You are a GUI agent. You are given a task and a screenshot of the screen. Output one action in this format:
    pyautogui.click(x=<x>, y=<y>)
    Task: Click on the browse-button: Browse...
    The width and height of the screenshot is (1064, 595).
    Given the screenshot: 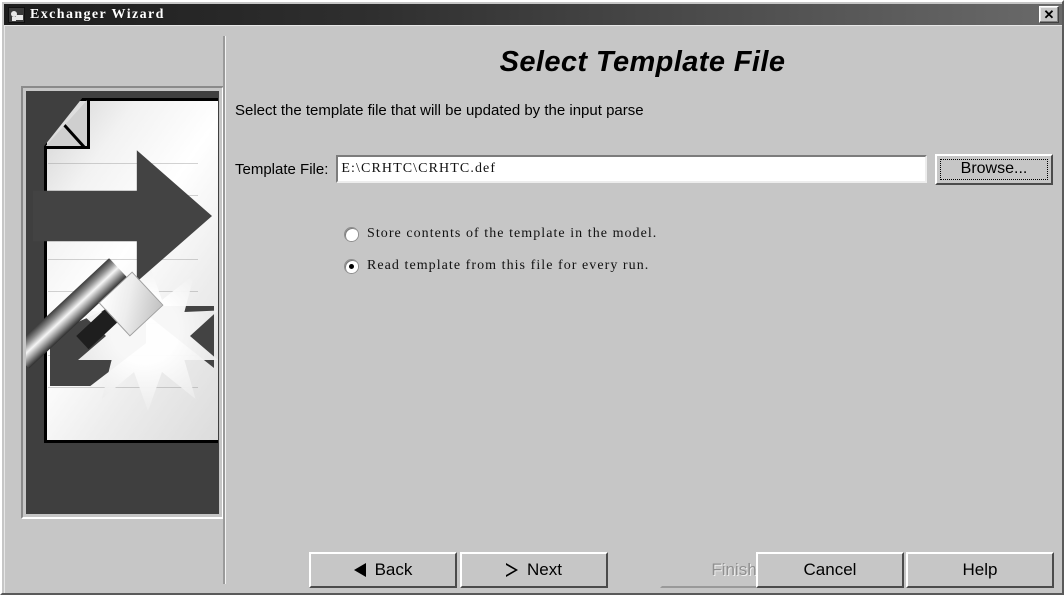 What is the action you would take?
    pyautogui.click(x=994, y=169)
    